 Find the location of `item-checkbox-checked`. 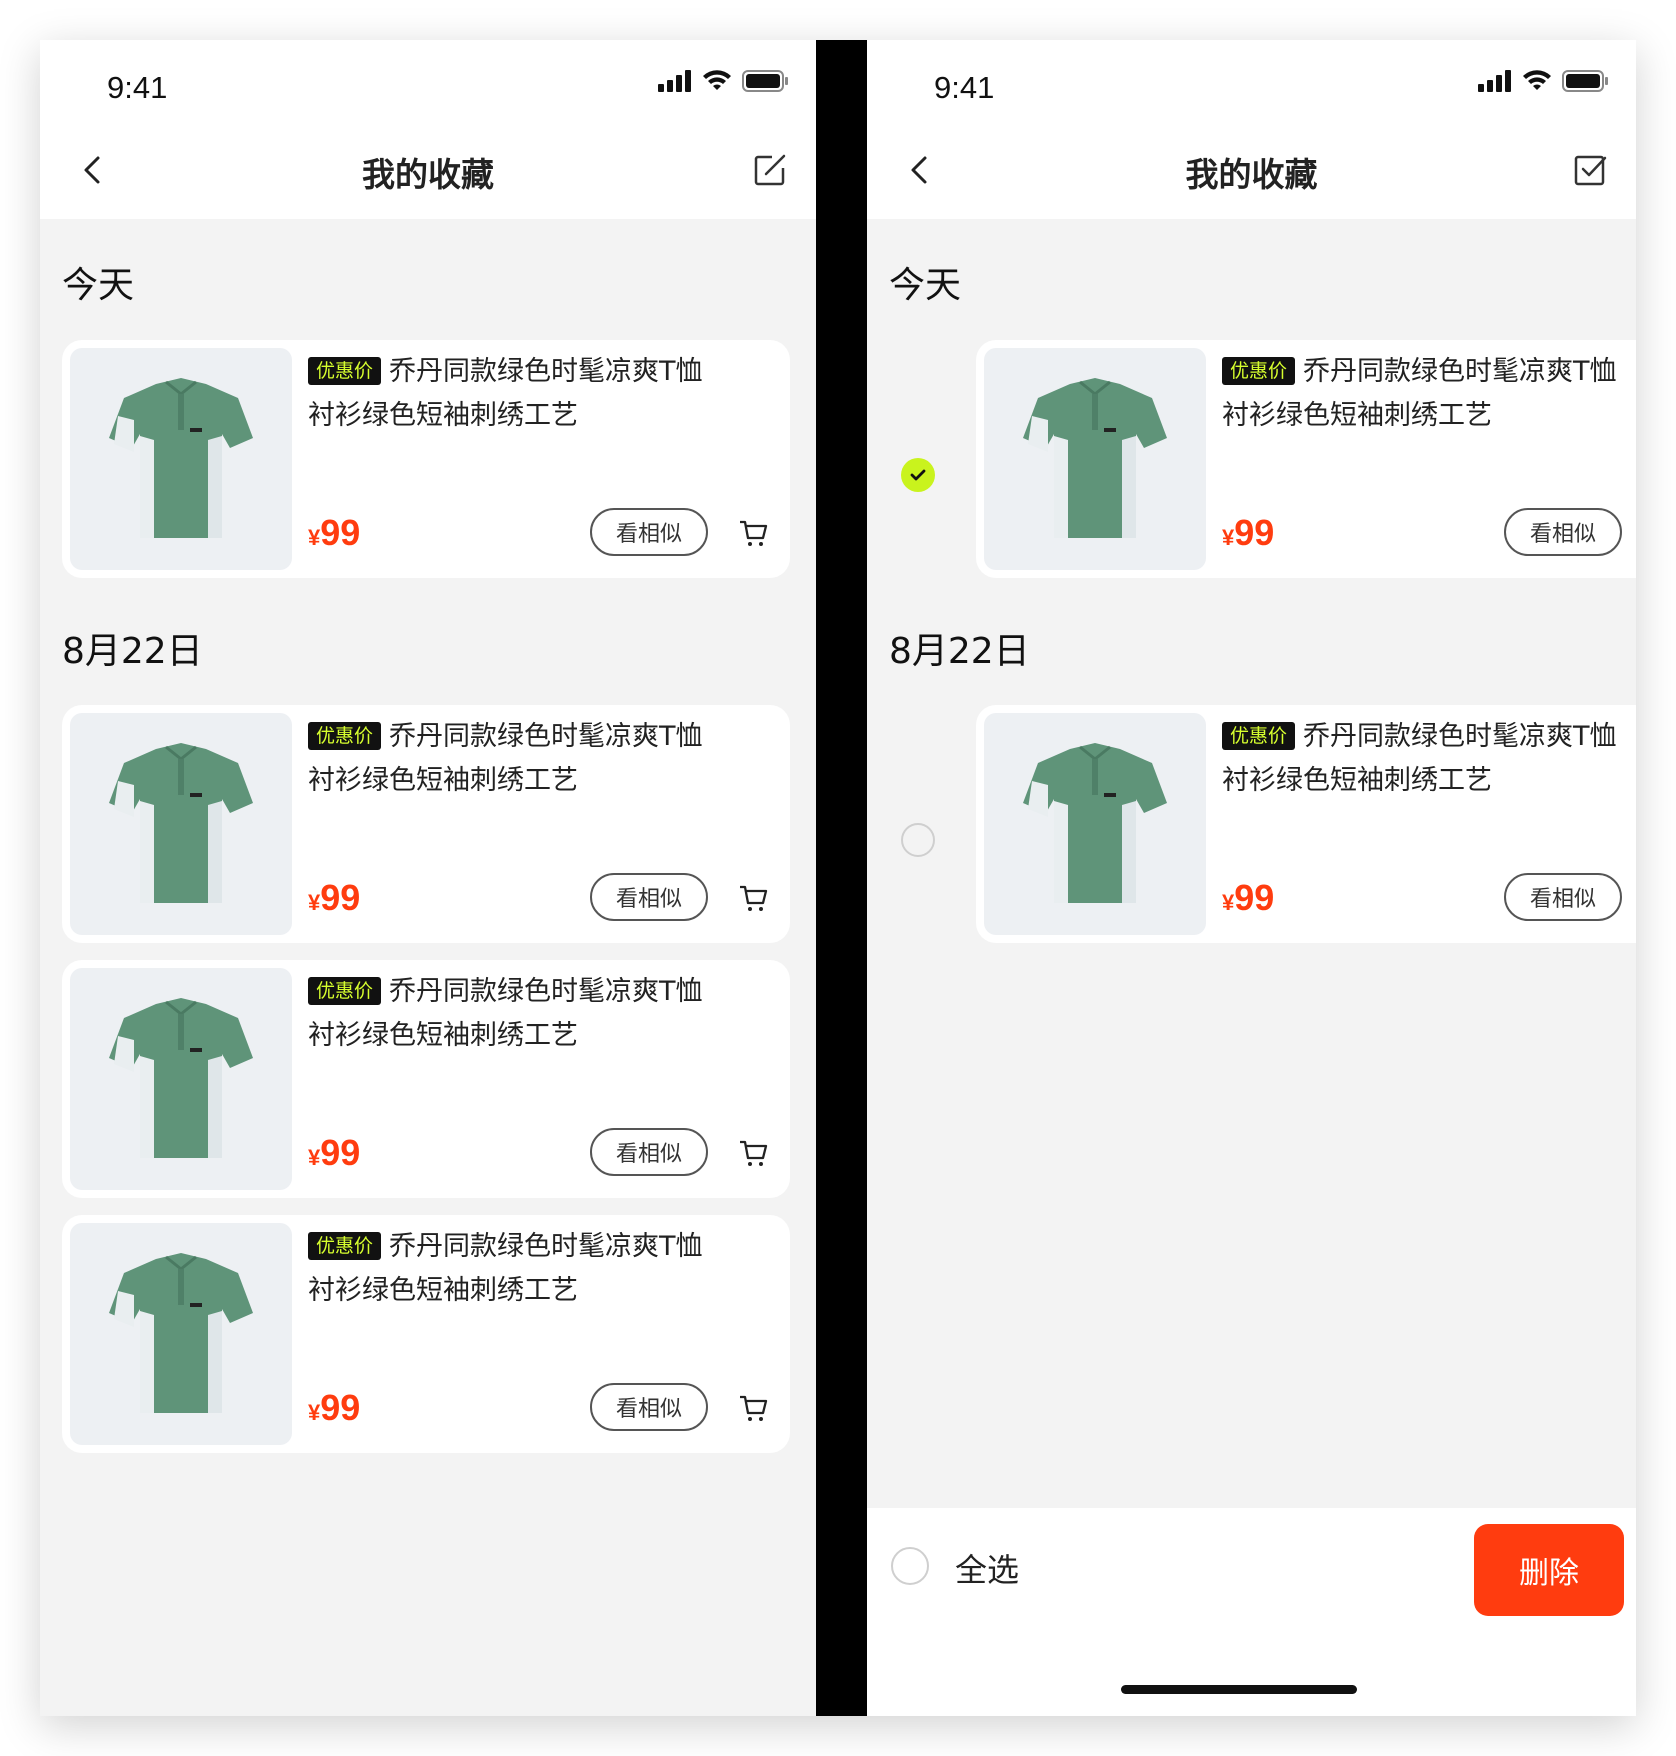

item-checkbox-checked is located at coordinates (918, 475).